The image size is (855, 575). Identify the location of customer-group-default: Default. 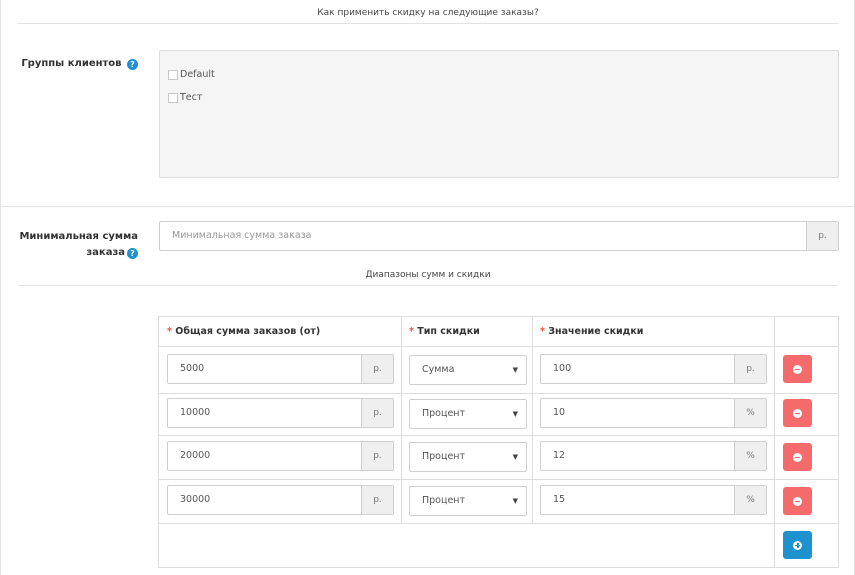
(191, 74).